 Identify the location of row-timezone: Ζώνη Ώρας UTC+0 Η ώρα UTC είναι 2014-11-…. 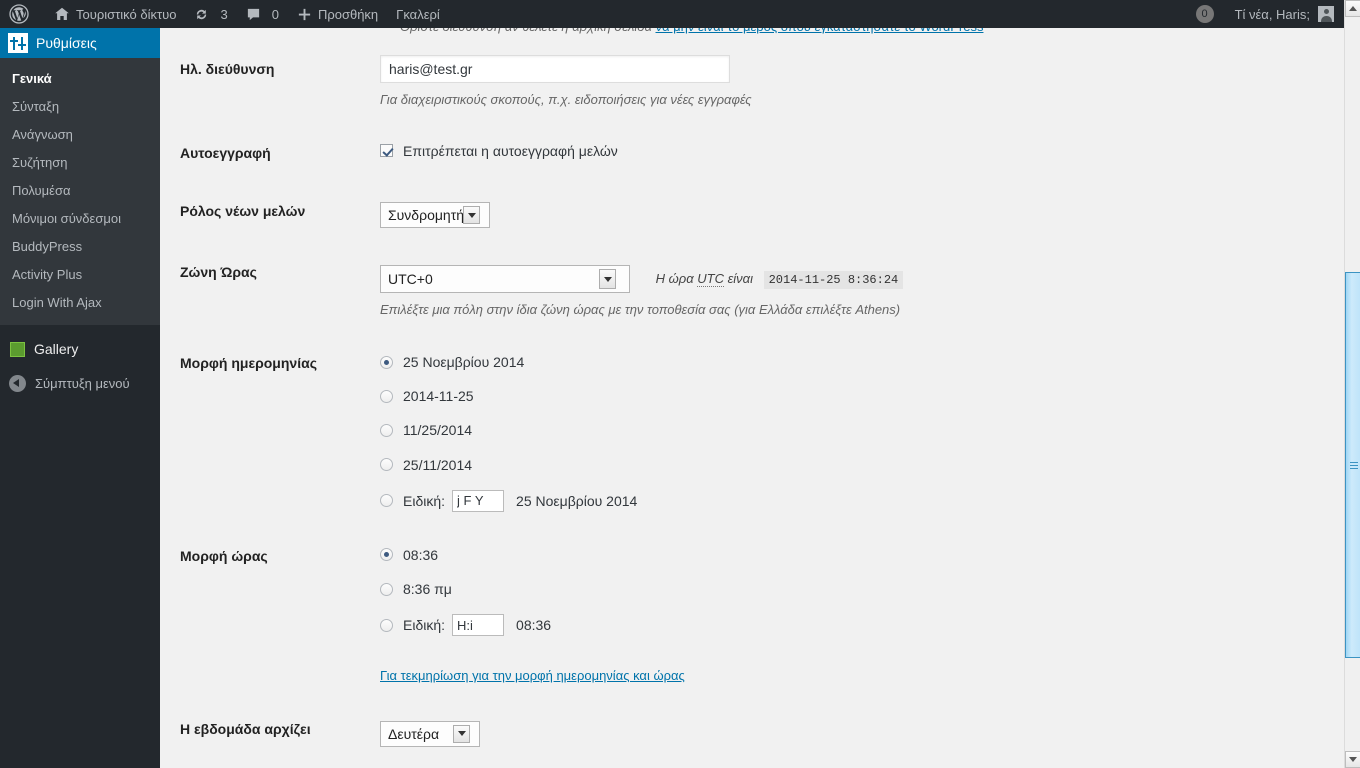
(752, 288).